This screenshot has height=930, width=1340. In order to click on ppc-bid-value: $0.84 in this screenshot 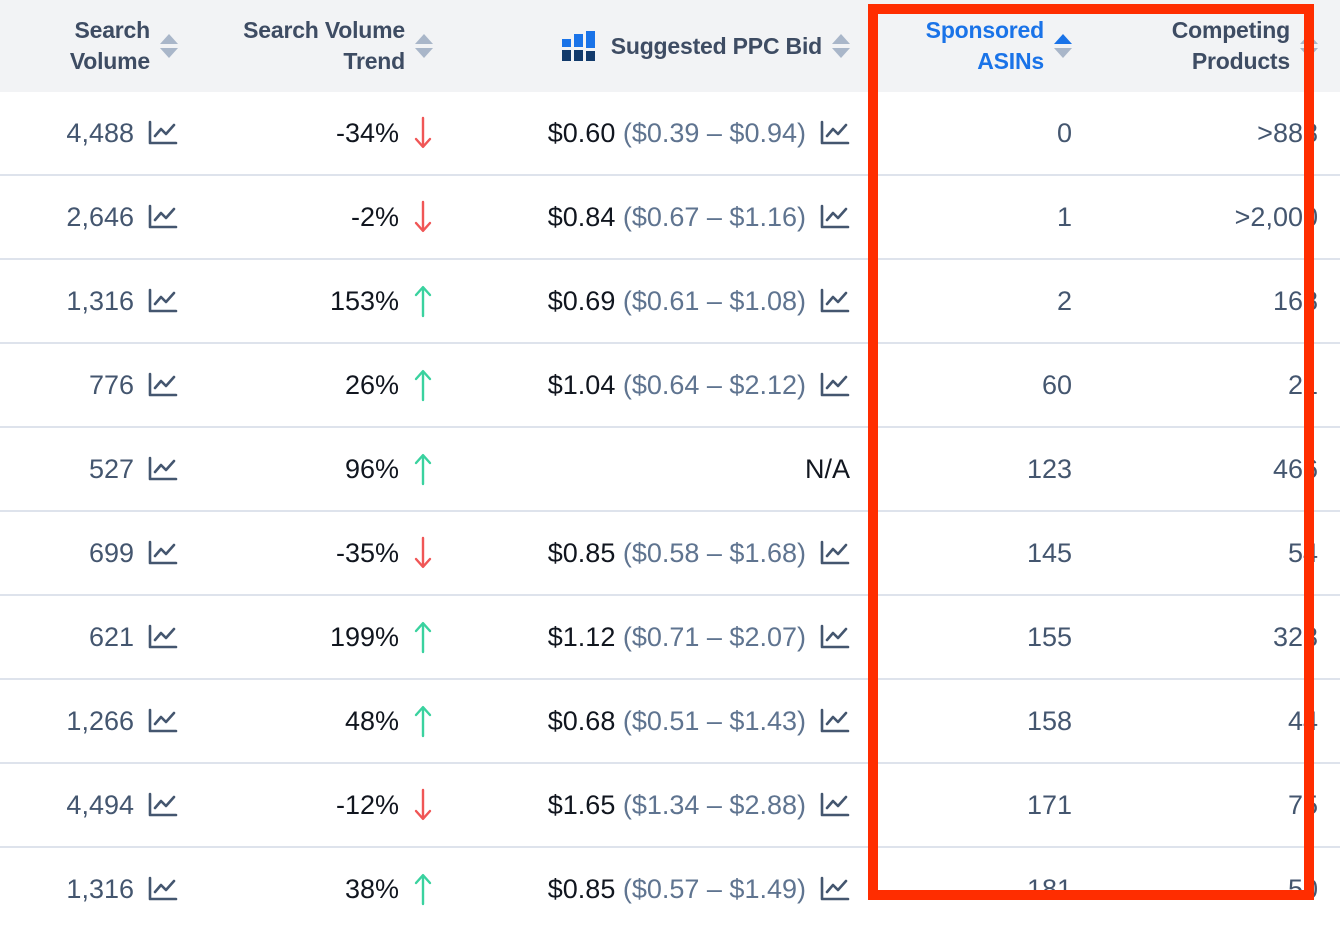, I will do `click(581, 216)`.